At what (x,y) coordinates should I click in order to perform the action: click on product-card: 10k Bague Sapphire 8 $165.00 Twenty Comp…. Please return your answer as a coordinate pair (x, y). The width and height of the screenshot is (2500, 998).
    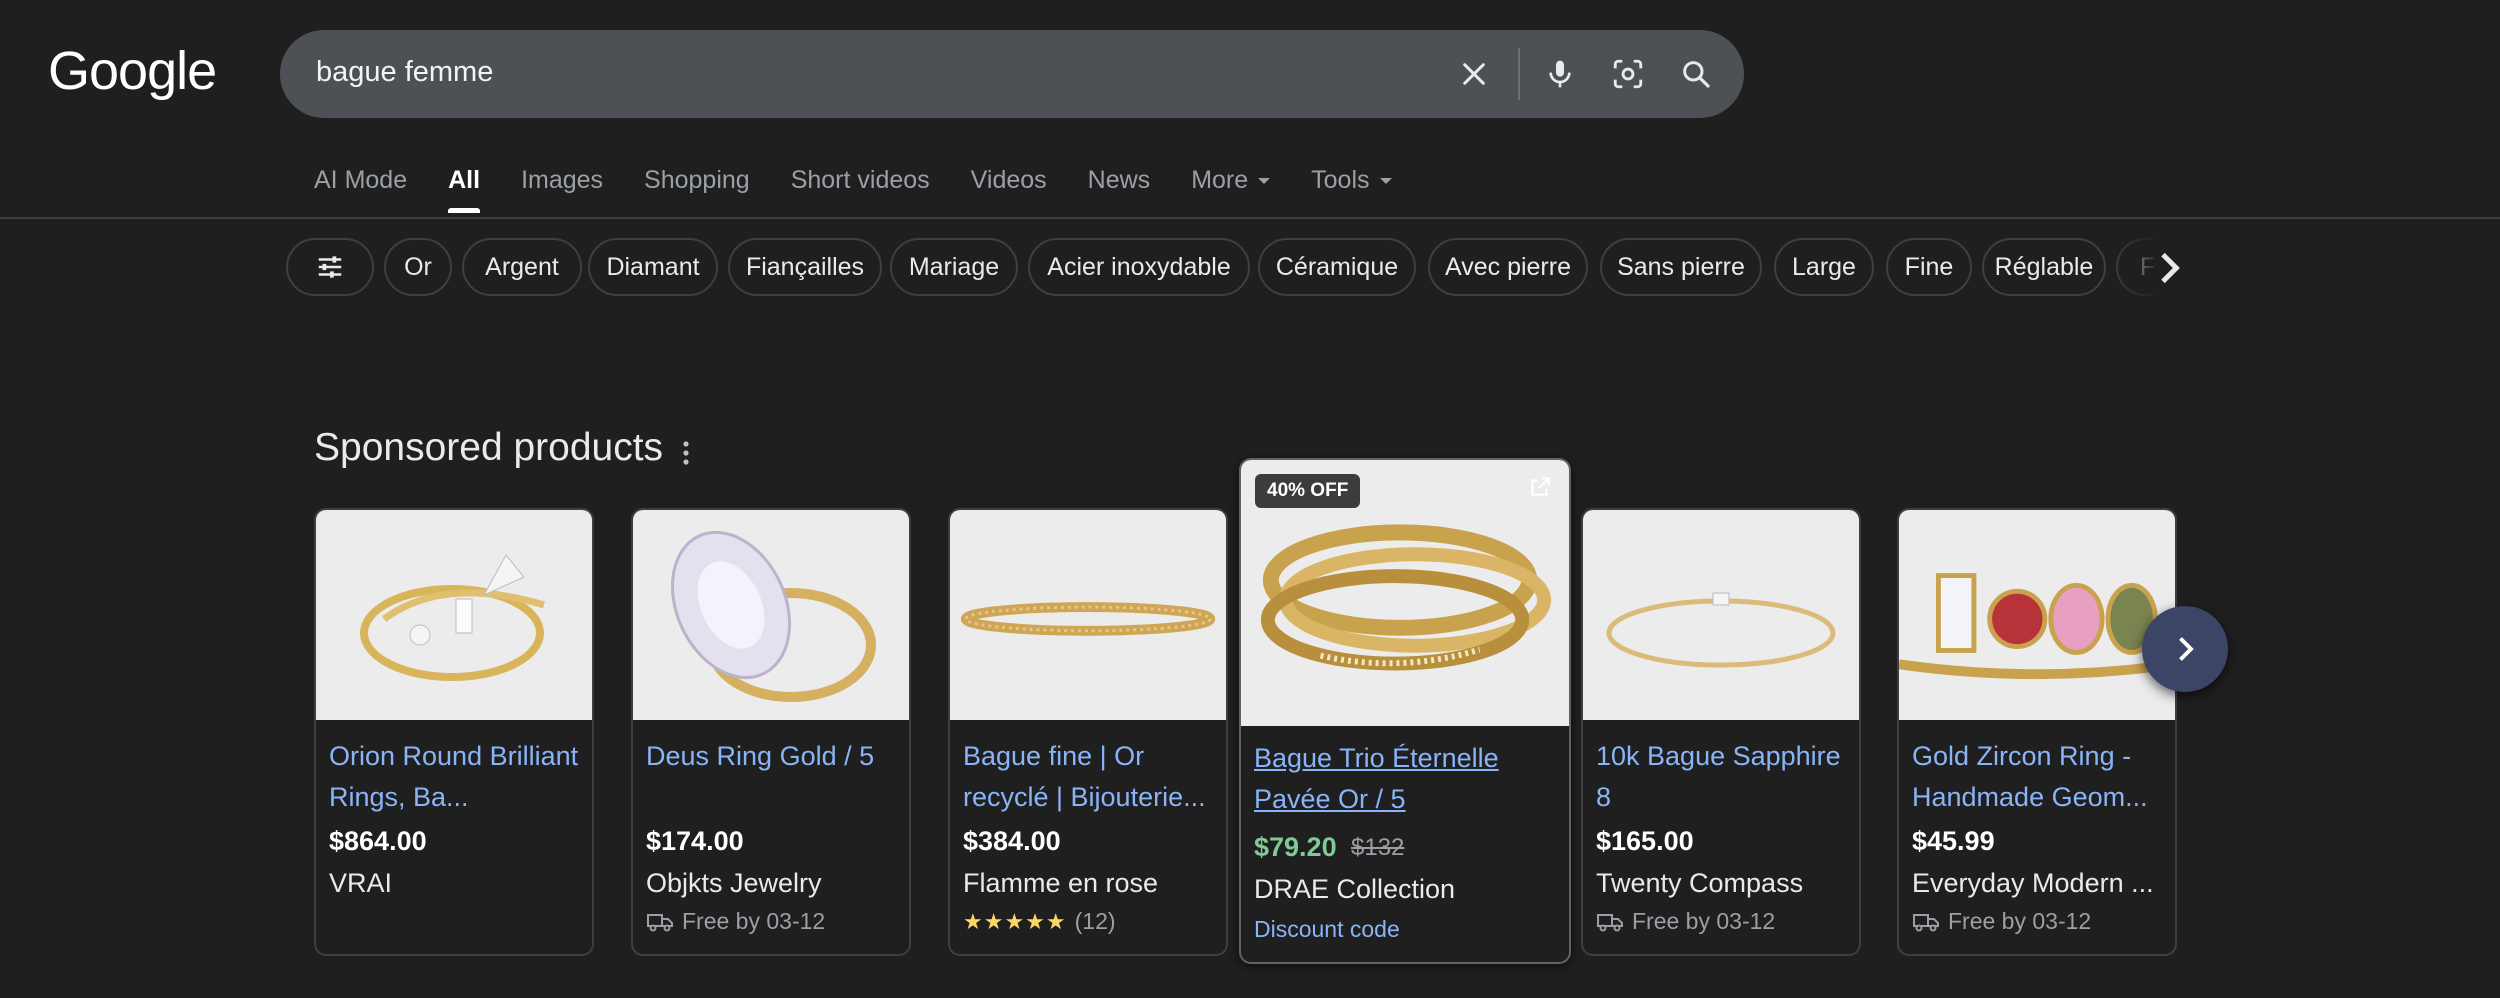
    Looking at the image, I should click on (1721, 732).